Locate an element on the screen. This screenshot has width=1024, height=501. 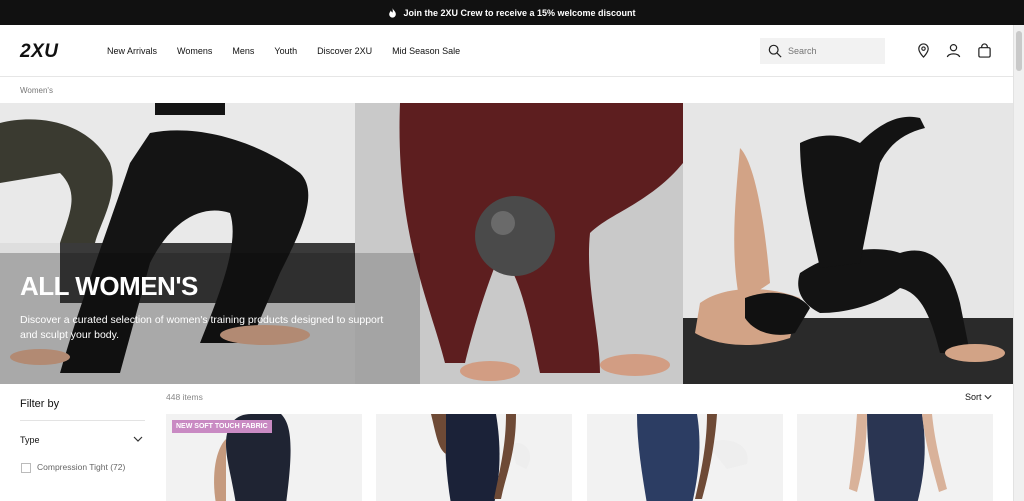
cart-icon is located at coordinates (984, 50).